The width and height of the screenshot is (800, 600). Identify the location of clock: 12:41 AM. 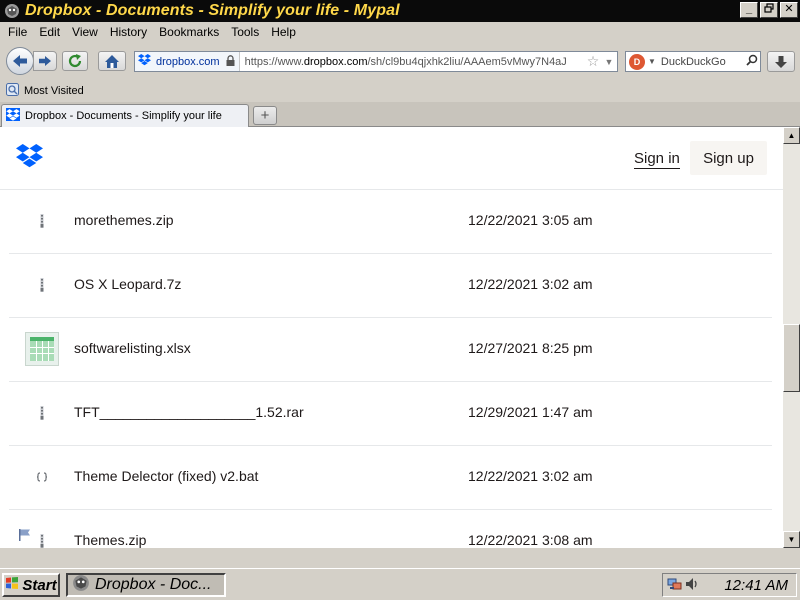
(756, 585).